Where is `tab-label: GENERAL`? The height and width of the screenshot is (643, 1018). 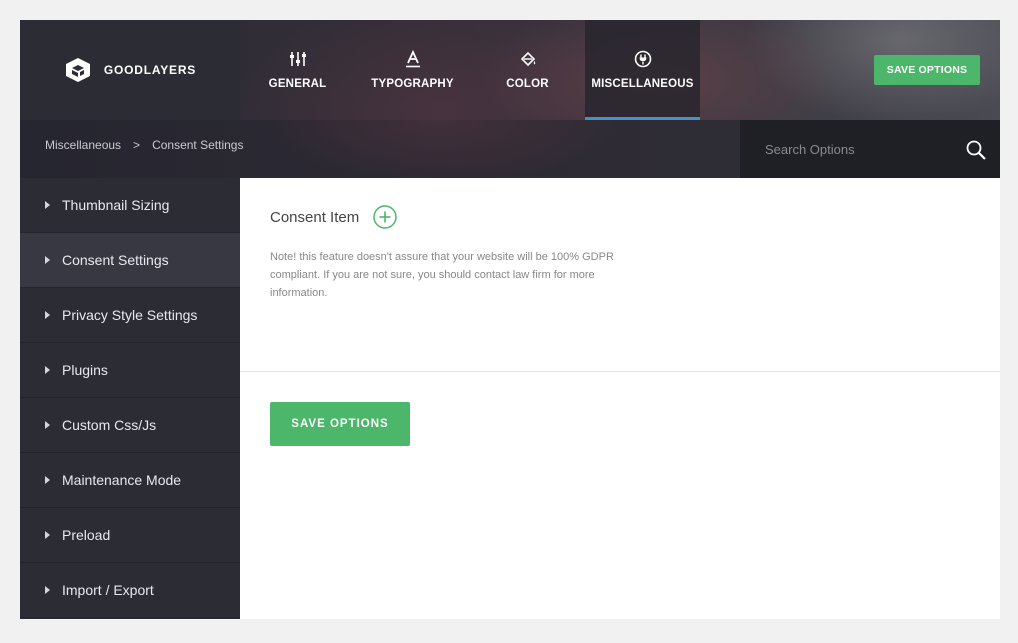 tab-label: GENERAL is located at coordinates (297, 84).